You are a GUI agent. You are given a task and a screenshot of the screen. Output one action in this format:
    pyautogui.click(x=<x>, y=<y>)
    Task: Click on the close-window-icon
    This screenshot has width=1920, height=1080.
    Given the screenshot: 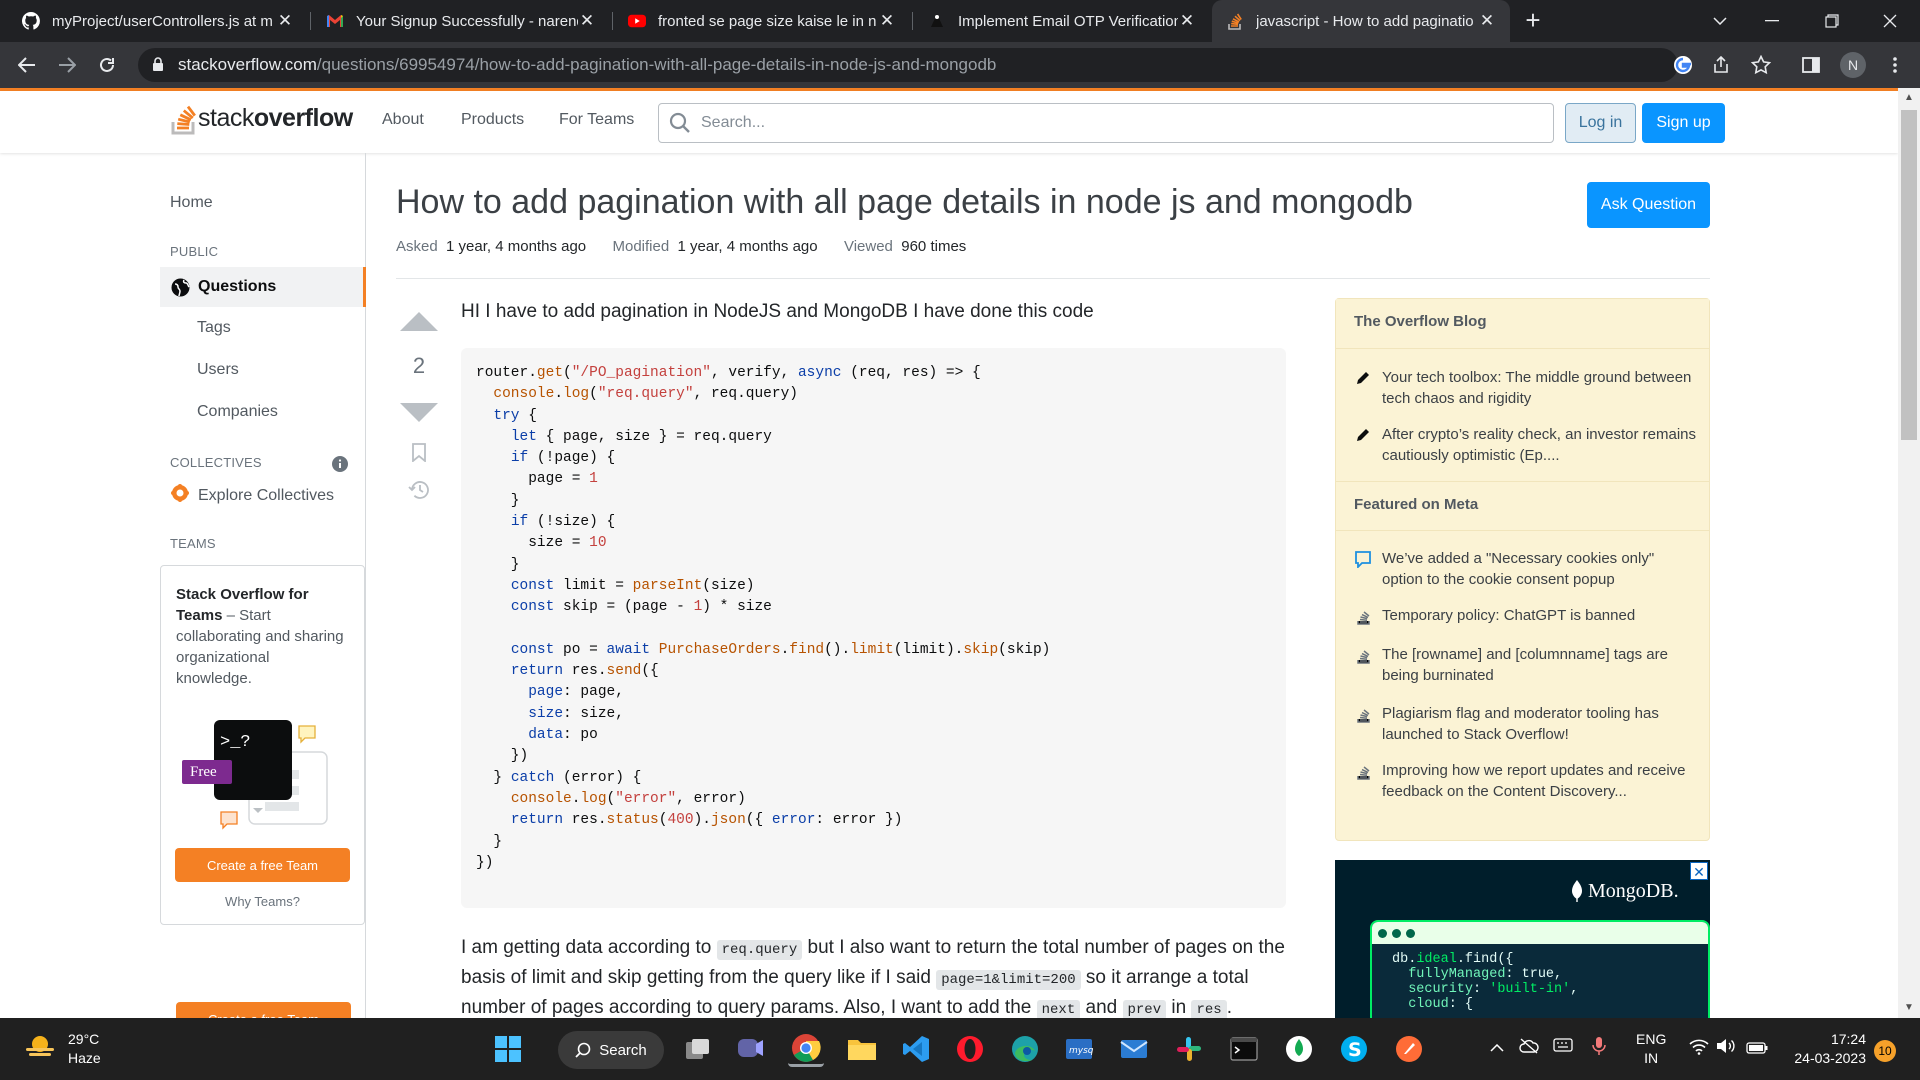 What is the action you would take?
    pyautogui.click(x=1890, y=21)
    